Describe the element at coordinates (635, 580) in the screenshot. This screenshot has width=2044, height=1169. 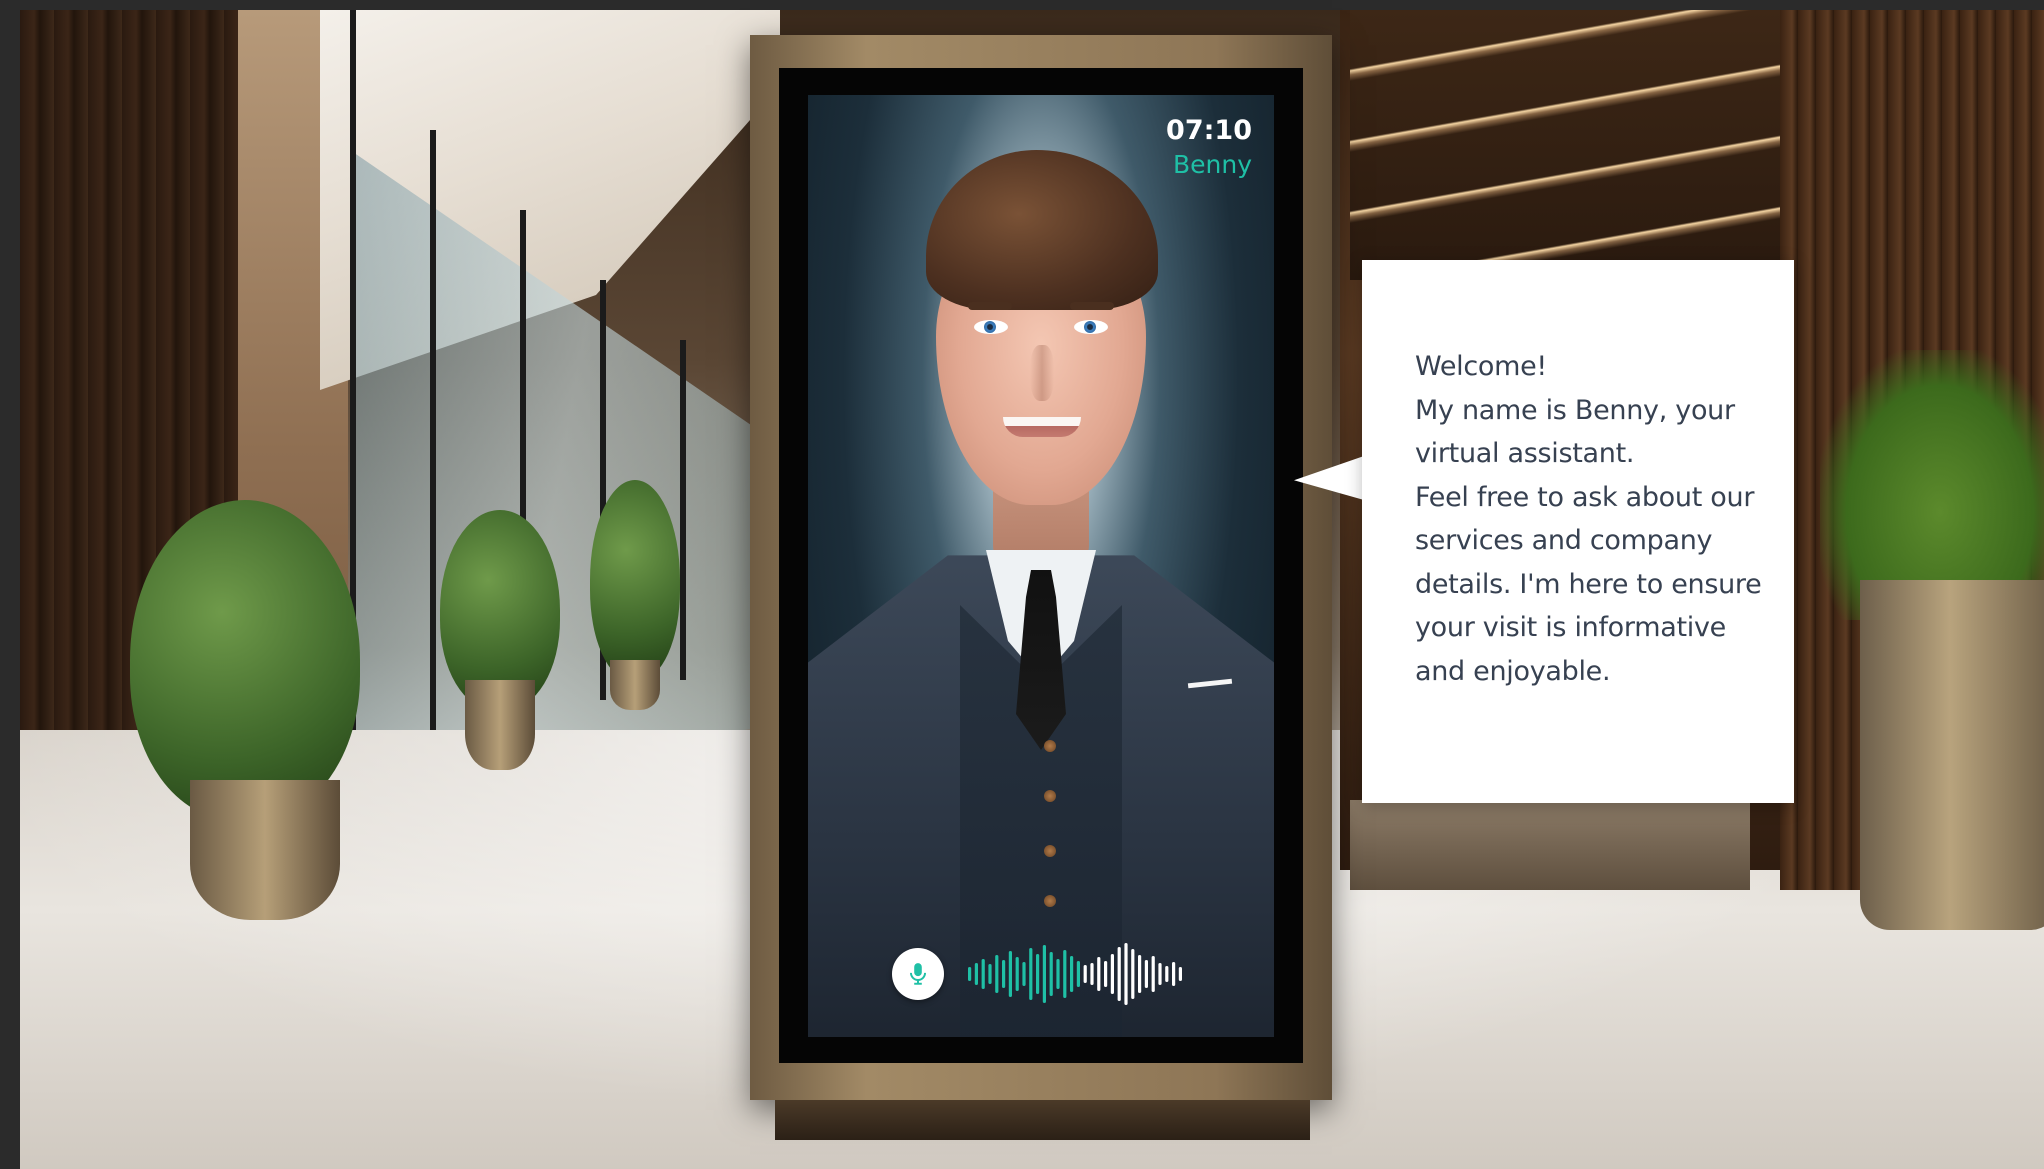
I see `hall-plant` at that location.